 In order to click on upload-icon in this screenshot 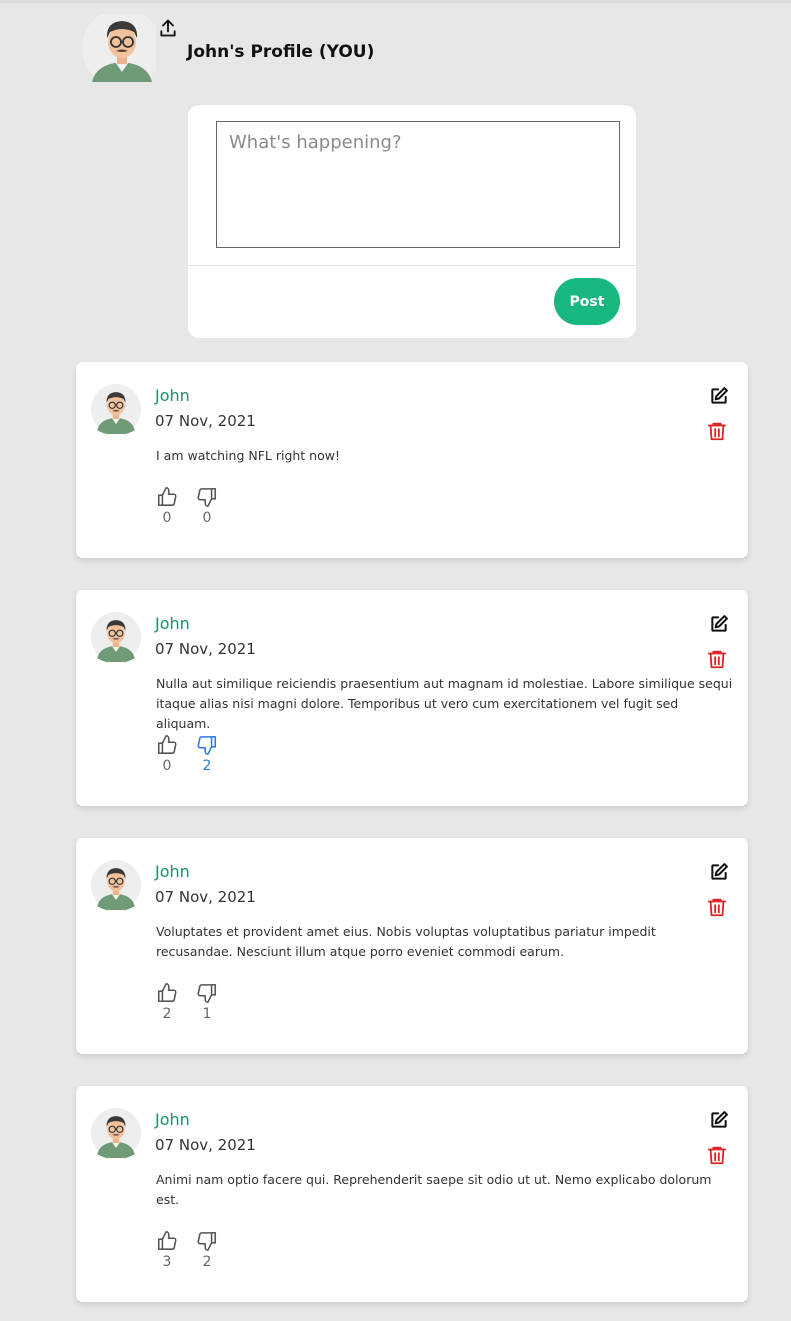, I will do `click(168, 28)`.